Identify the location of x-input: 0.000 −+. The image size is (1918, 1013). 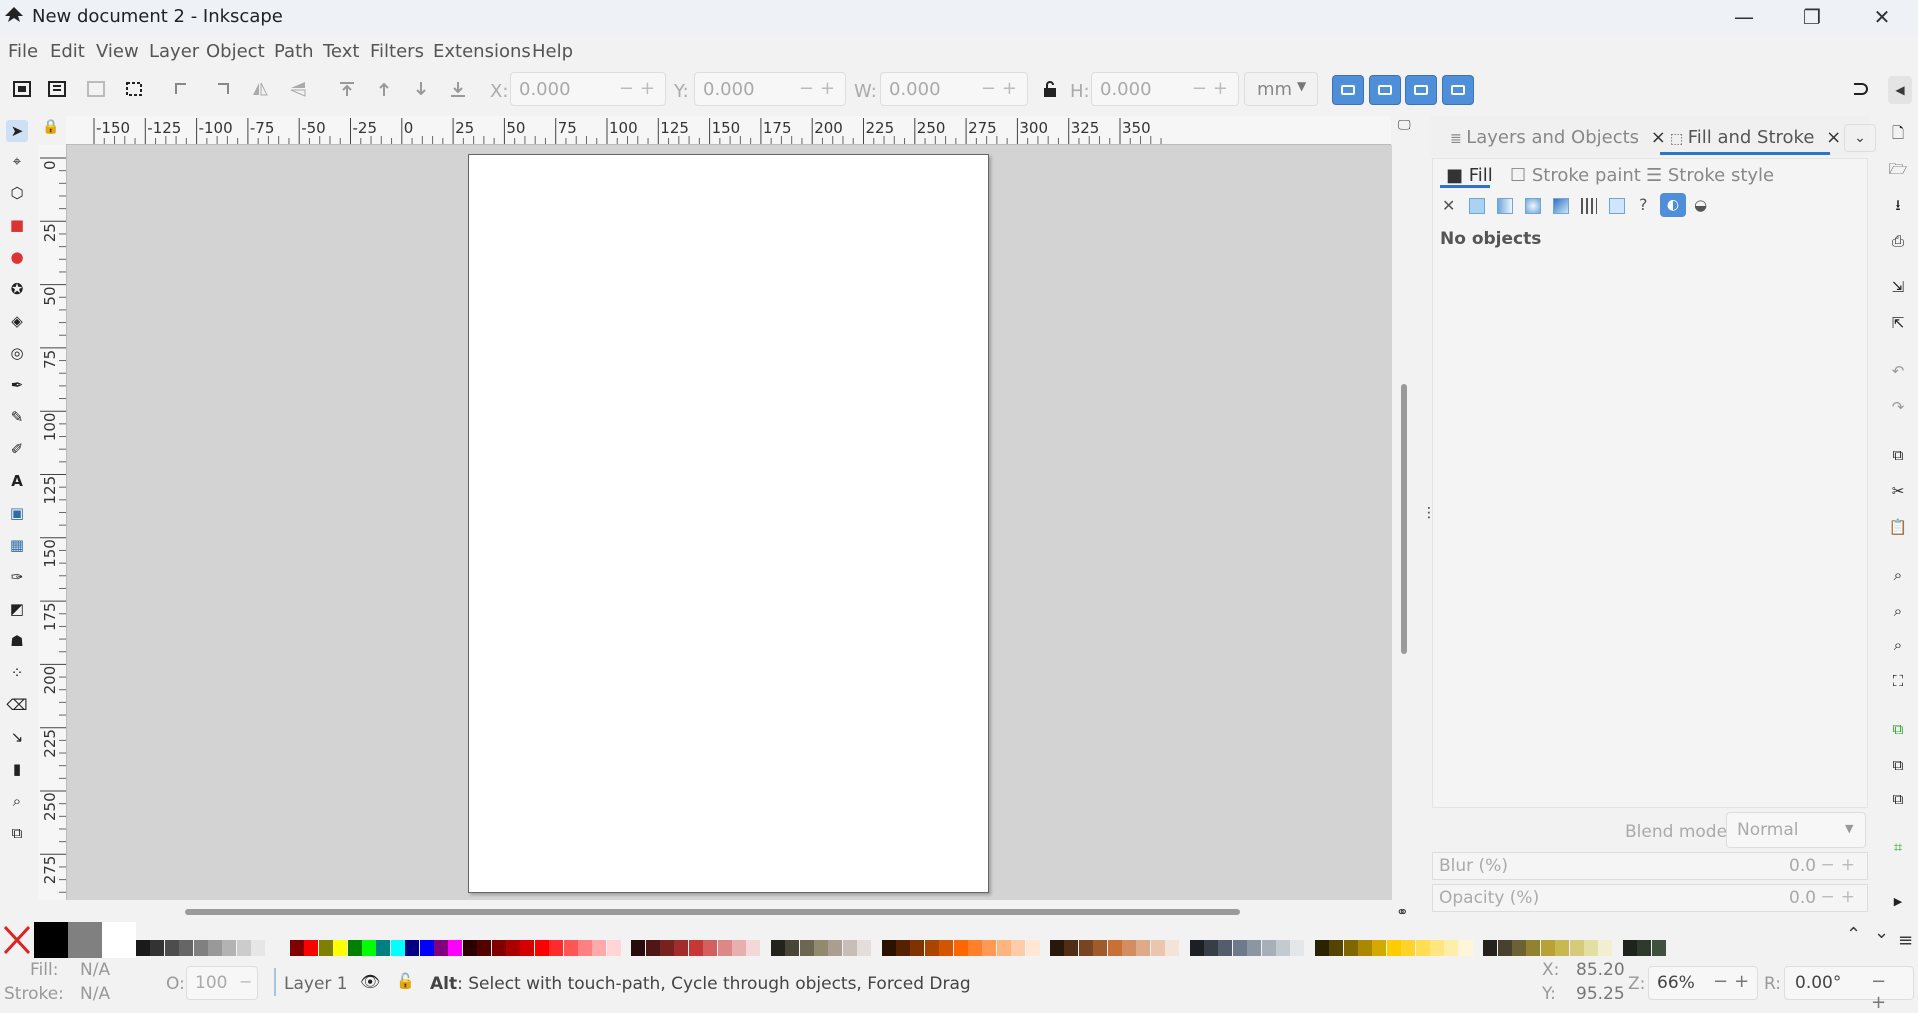
(588, 89).